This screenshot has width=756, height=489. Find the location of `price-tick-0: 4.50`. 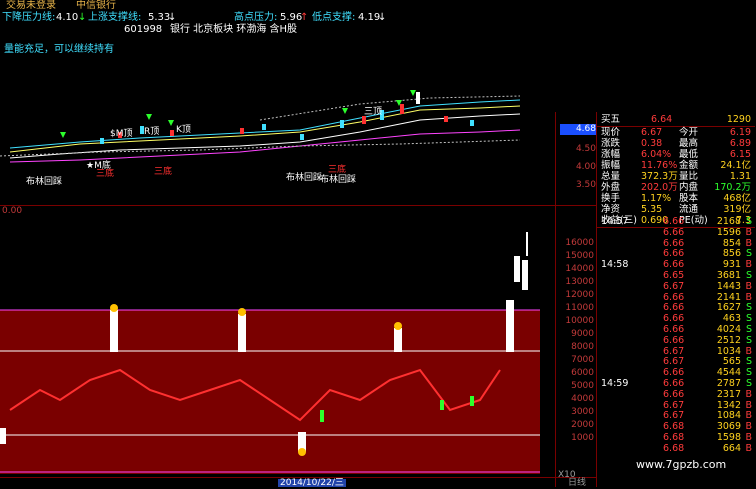

price-tick-0: 4.50 is located at coordinates (585, 149).